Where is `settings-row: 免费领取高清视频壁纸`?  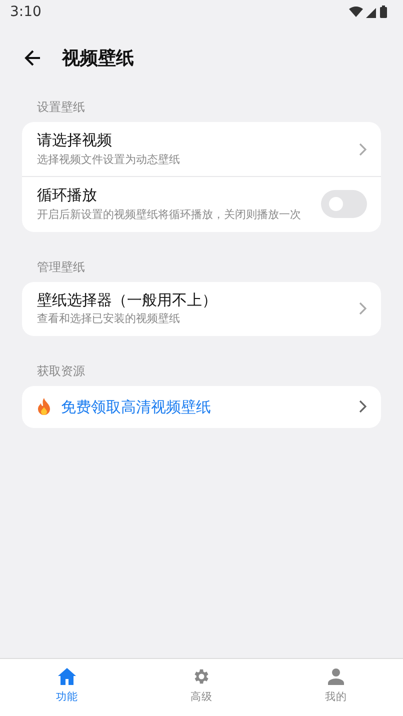 settings-row: 免费领取高清视频壁纸 is located at coordinates (201, 407).